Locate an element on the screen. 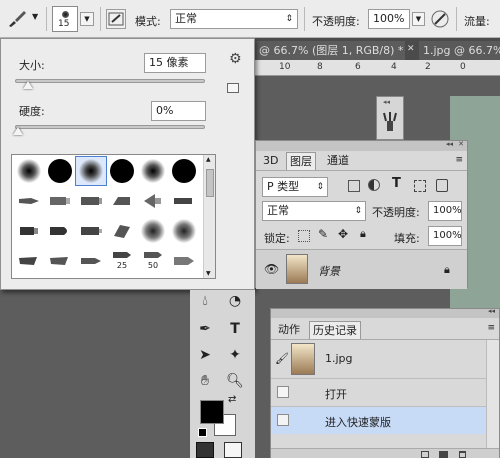 The image size is (500, 458). toggle-brush-panel-icon is located at coordinates (116, 19).